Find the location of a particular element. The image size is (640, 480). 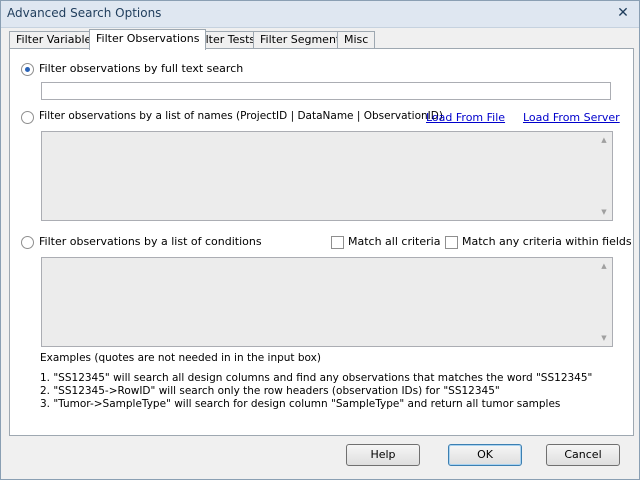

ok-button: OK is located at coordinates (485, 455).